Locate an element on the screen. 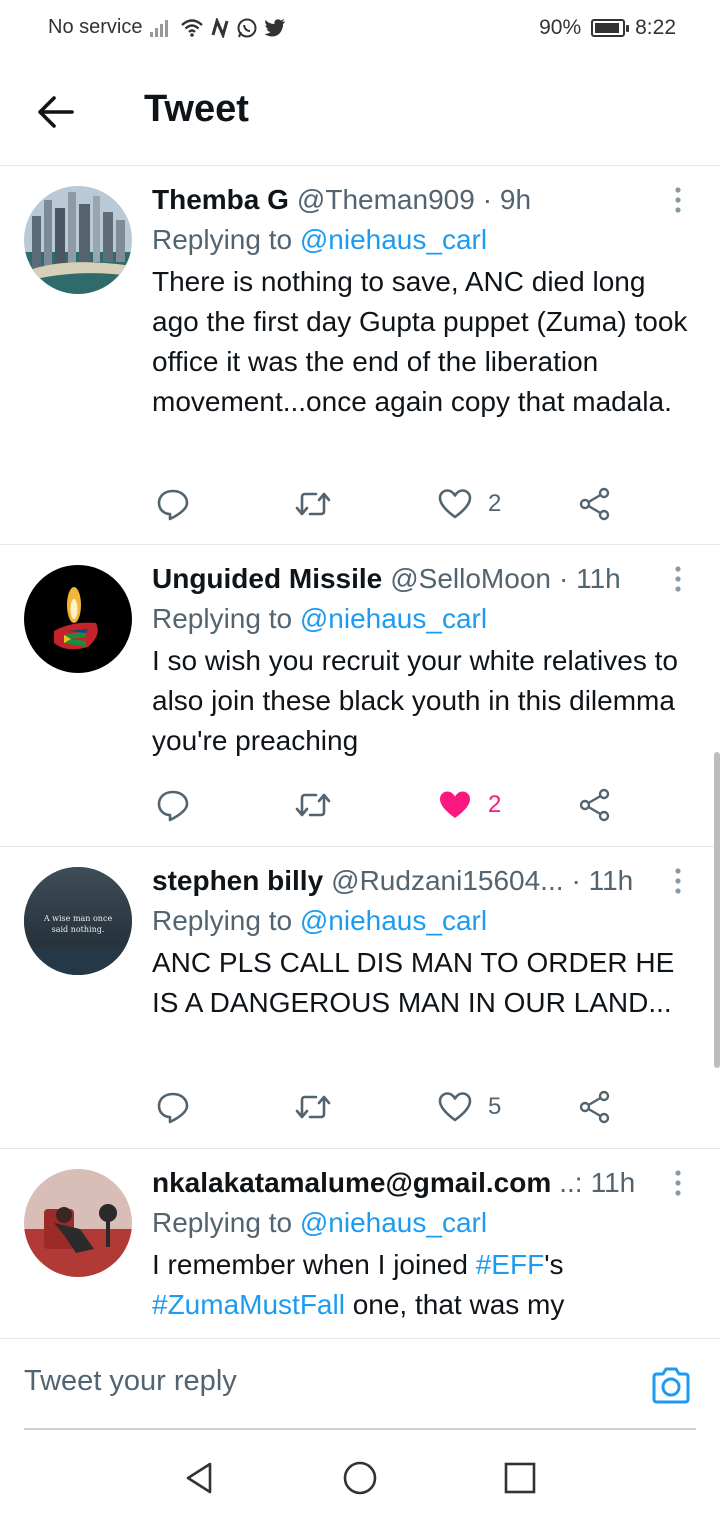 The width and height of the screenshot is (720, 1520). hashtag-eff: #EFF is located at coordinates (510, 1264).